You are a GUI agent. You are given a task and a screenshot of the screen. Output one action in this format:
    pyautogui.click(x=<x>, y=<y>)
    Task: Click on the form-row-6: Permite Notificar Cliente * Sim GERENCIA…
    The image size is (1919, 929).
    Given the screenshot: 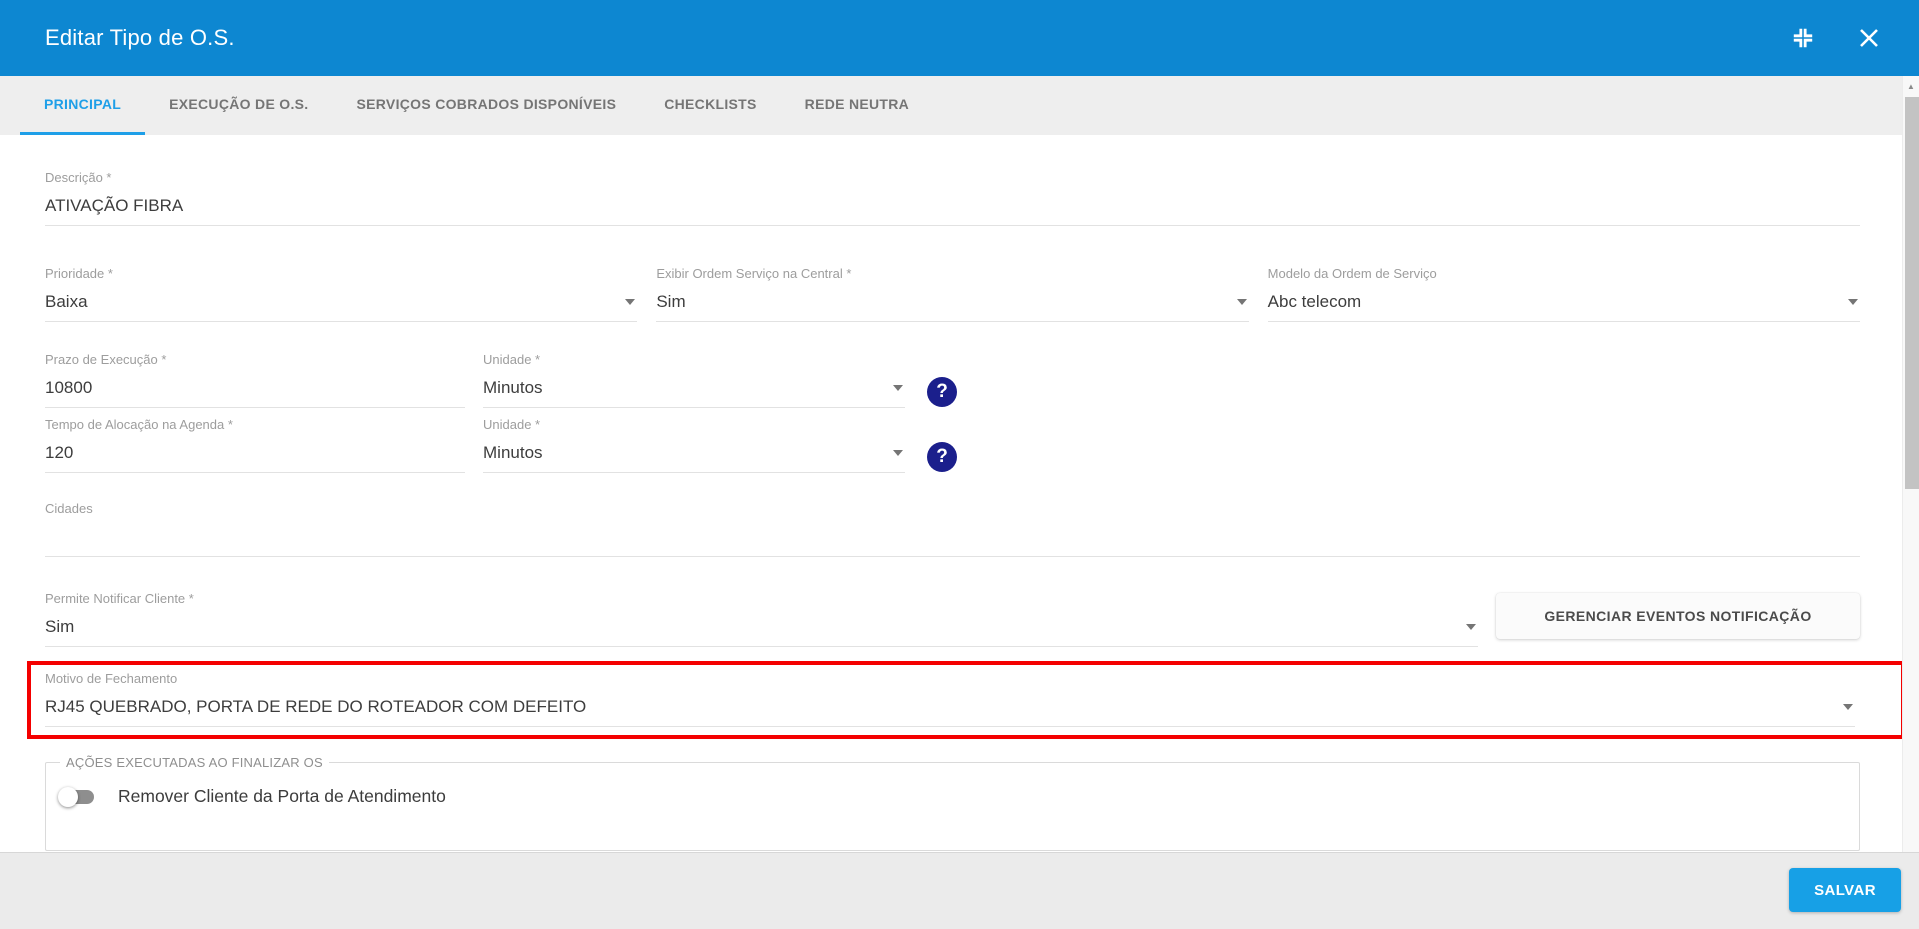 What is the action you would take?
    pyautogui.click(x=952, y=619)
    